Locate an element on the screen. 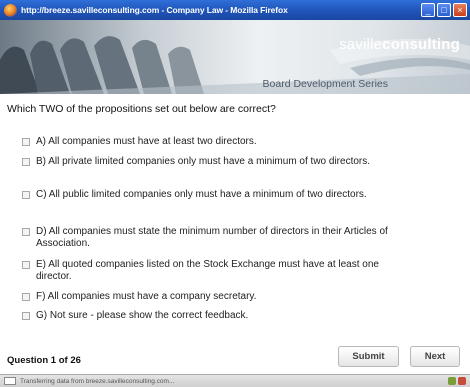  firefox-icon is located at coordinates (10, 10).